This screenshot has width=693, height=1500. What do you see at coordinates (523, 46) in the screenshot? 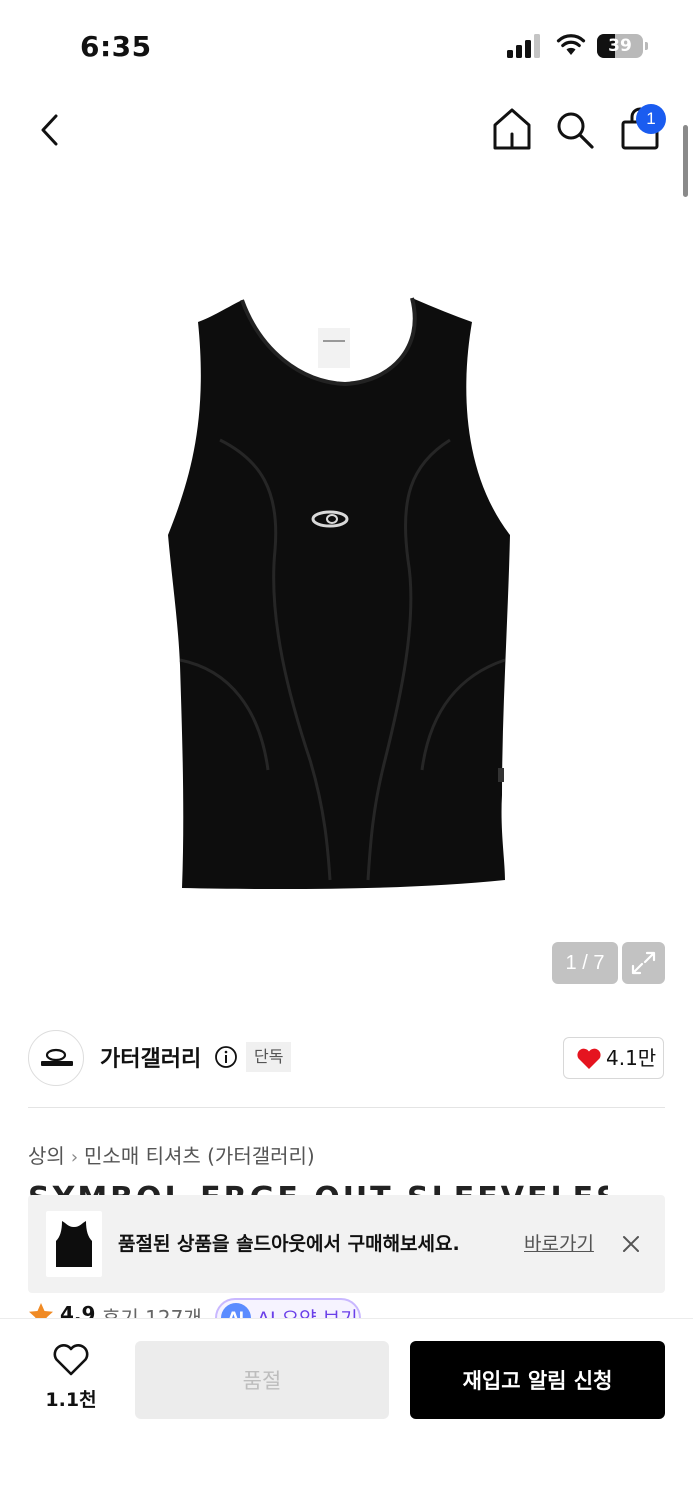
I see `cellular-signal-icon` at bounding box center [523, 46].